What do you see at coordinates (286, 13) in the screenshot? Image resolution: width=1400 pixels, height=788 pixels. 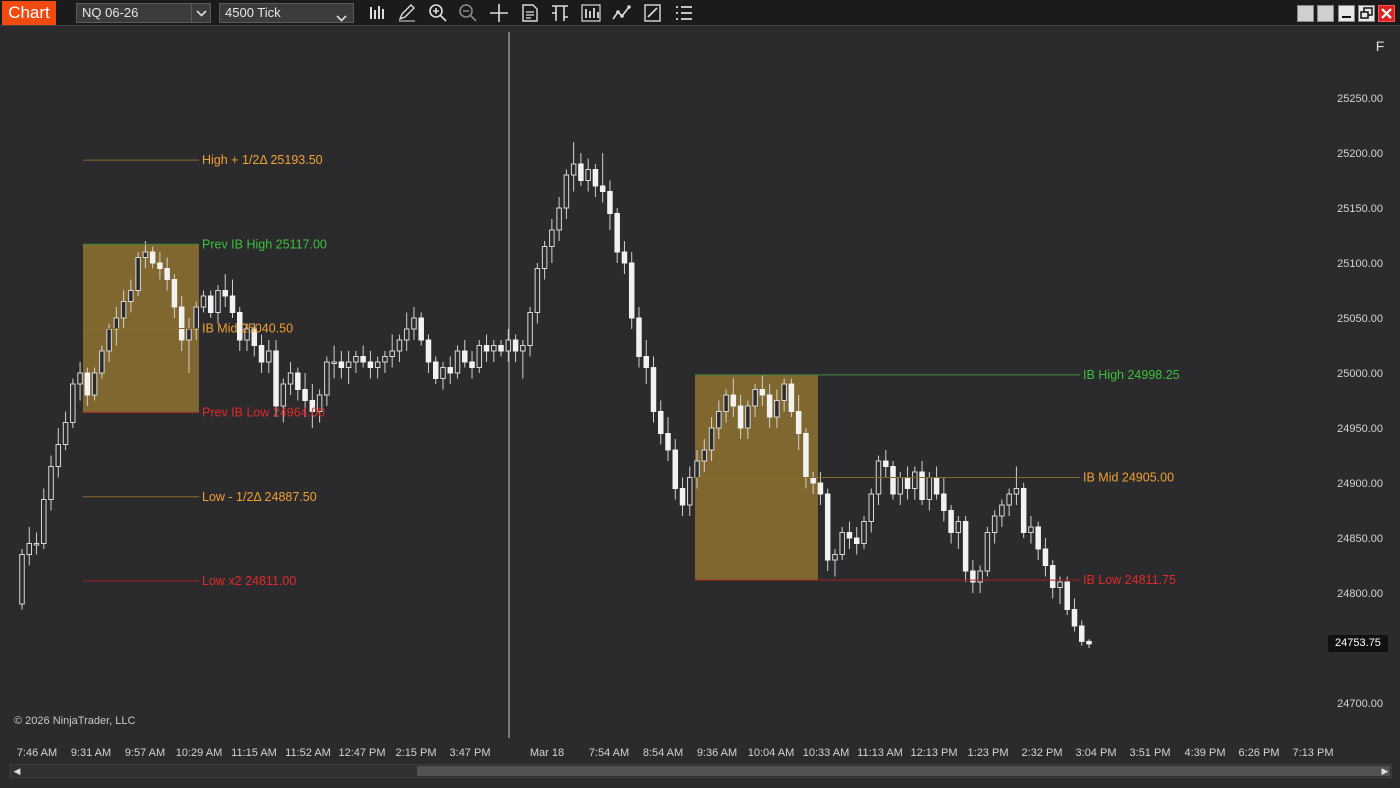 I see `interval-selector: 4500 Tick` at bounding box center [286, 13].